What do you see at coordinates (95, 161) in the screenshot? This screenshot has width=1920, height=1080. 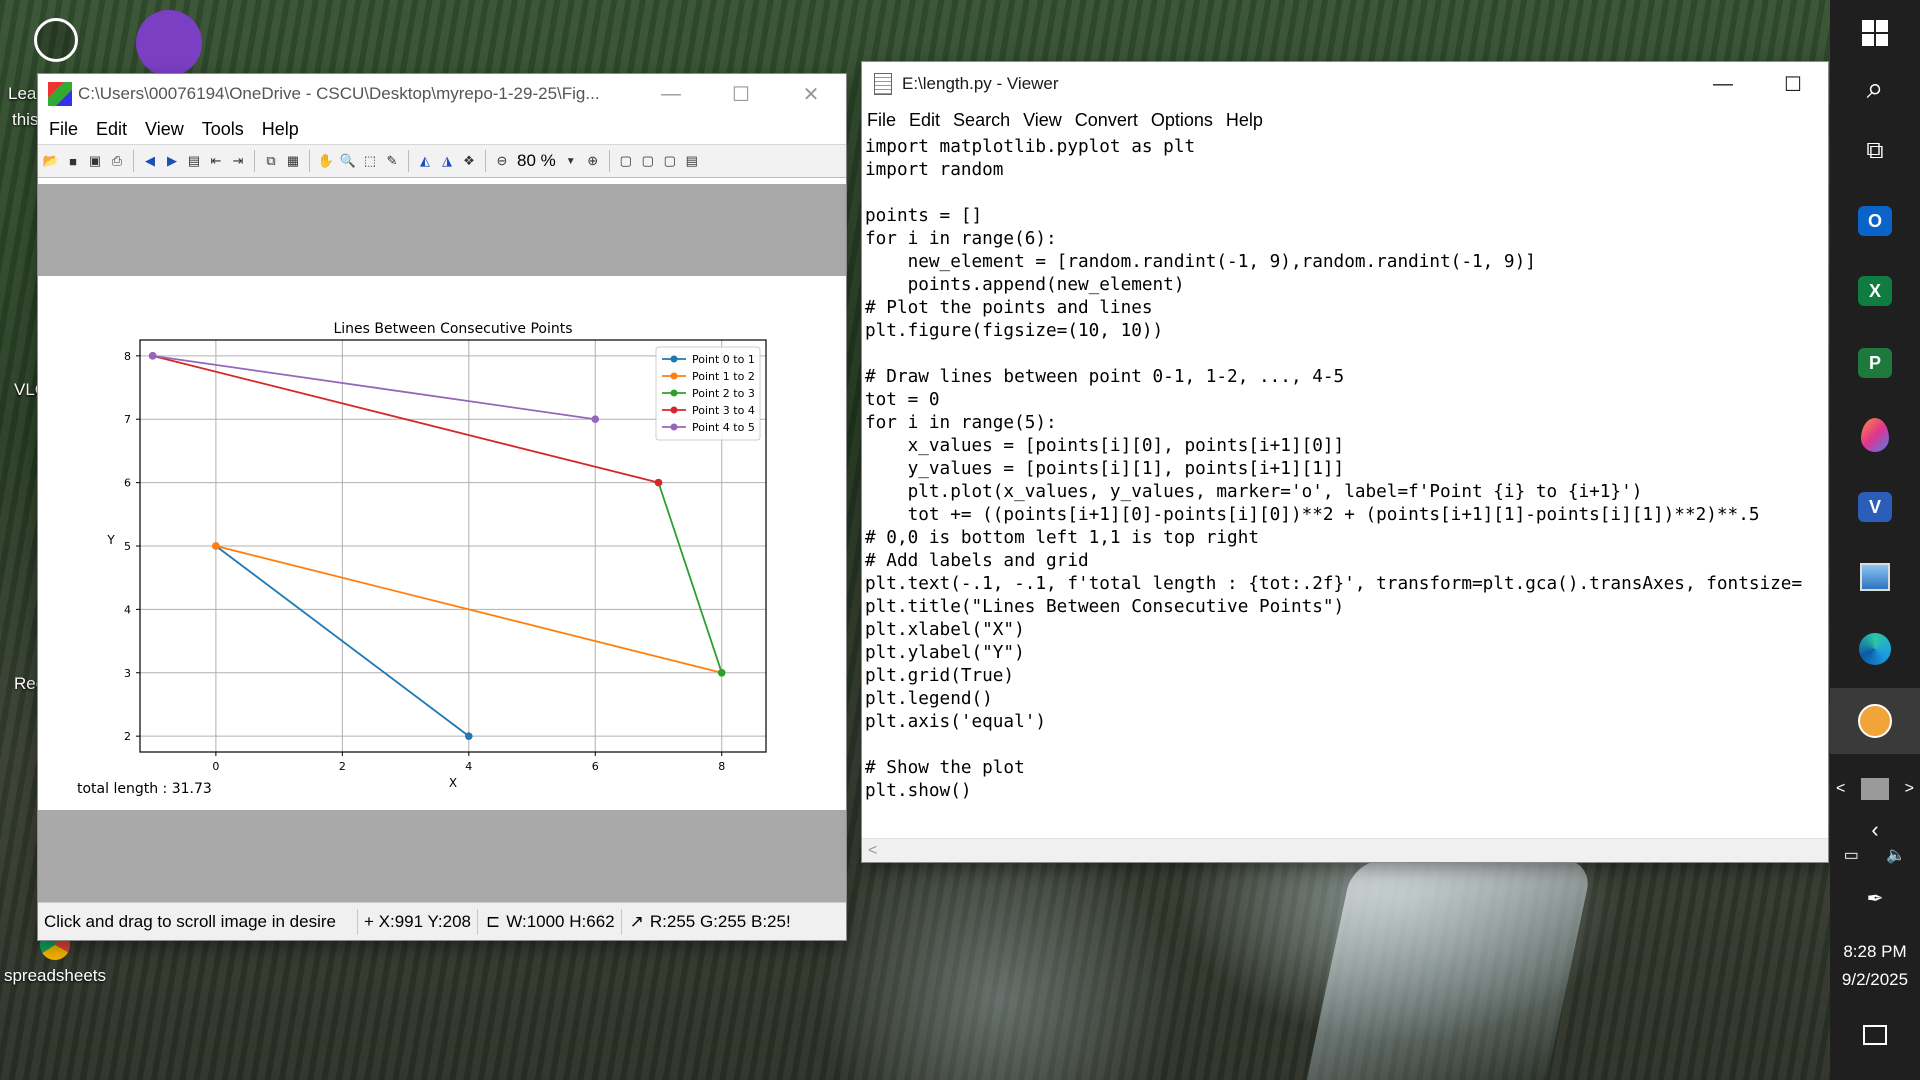 I see `save-as-icon: ▣` at bounding box center [95, 161].